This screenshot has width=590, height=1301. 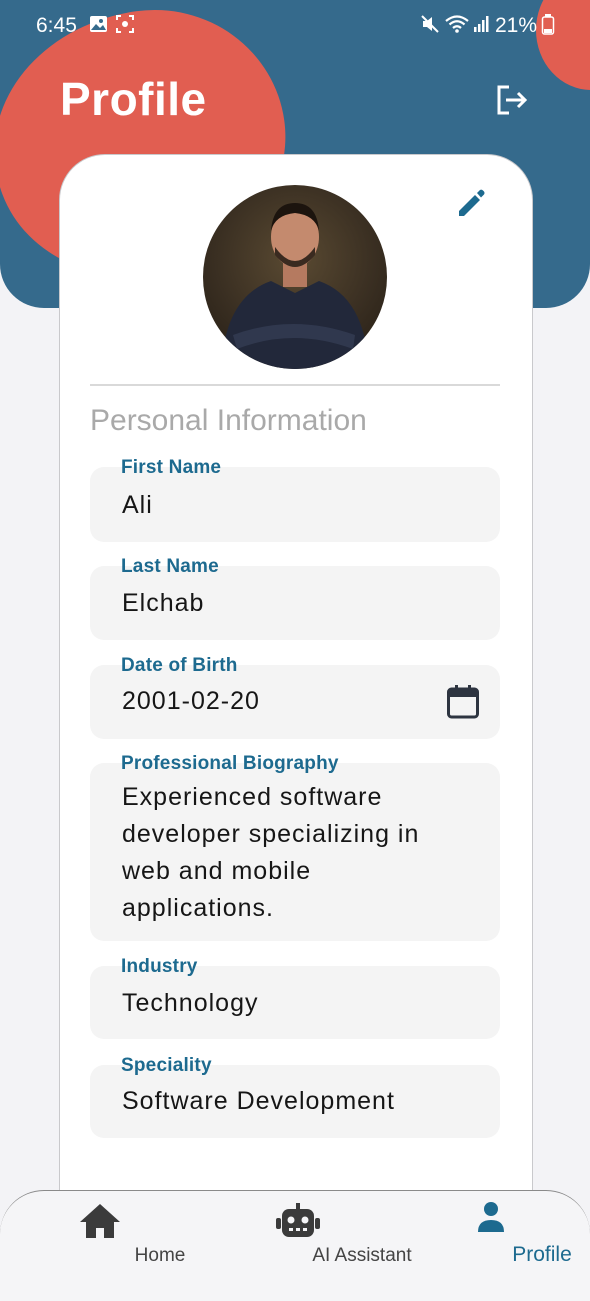 I want to click on nav-ai-assistant: AI Assistant, so click(x=321, y=1236).